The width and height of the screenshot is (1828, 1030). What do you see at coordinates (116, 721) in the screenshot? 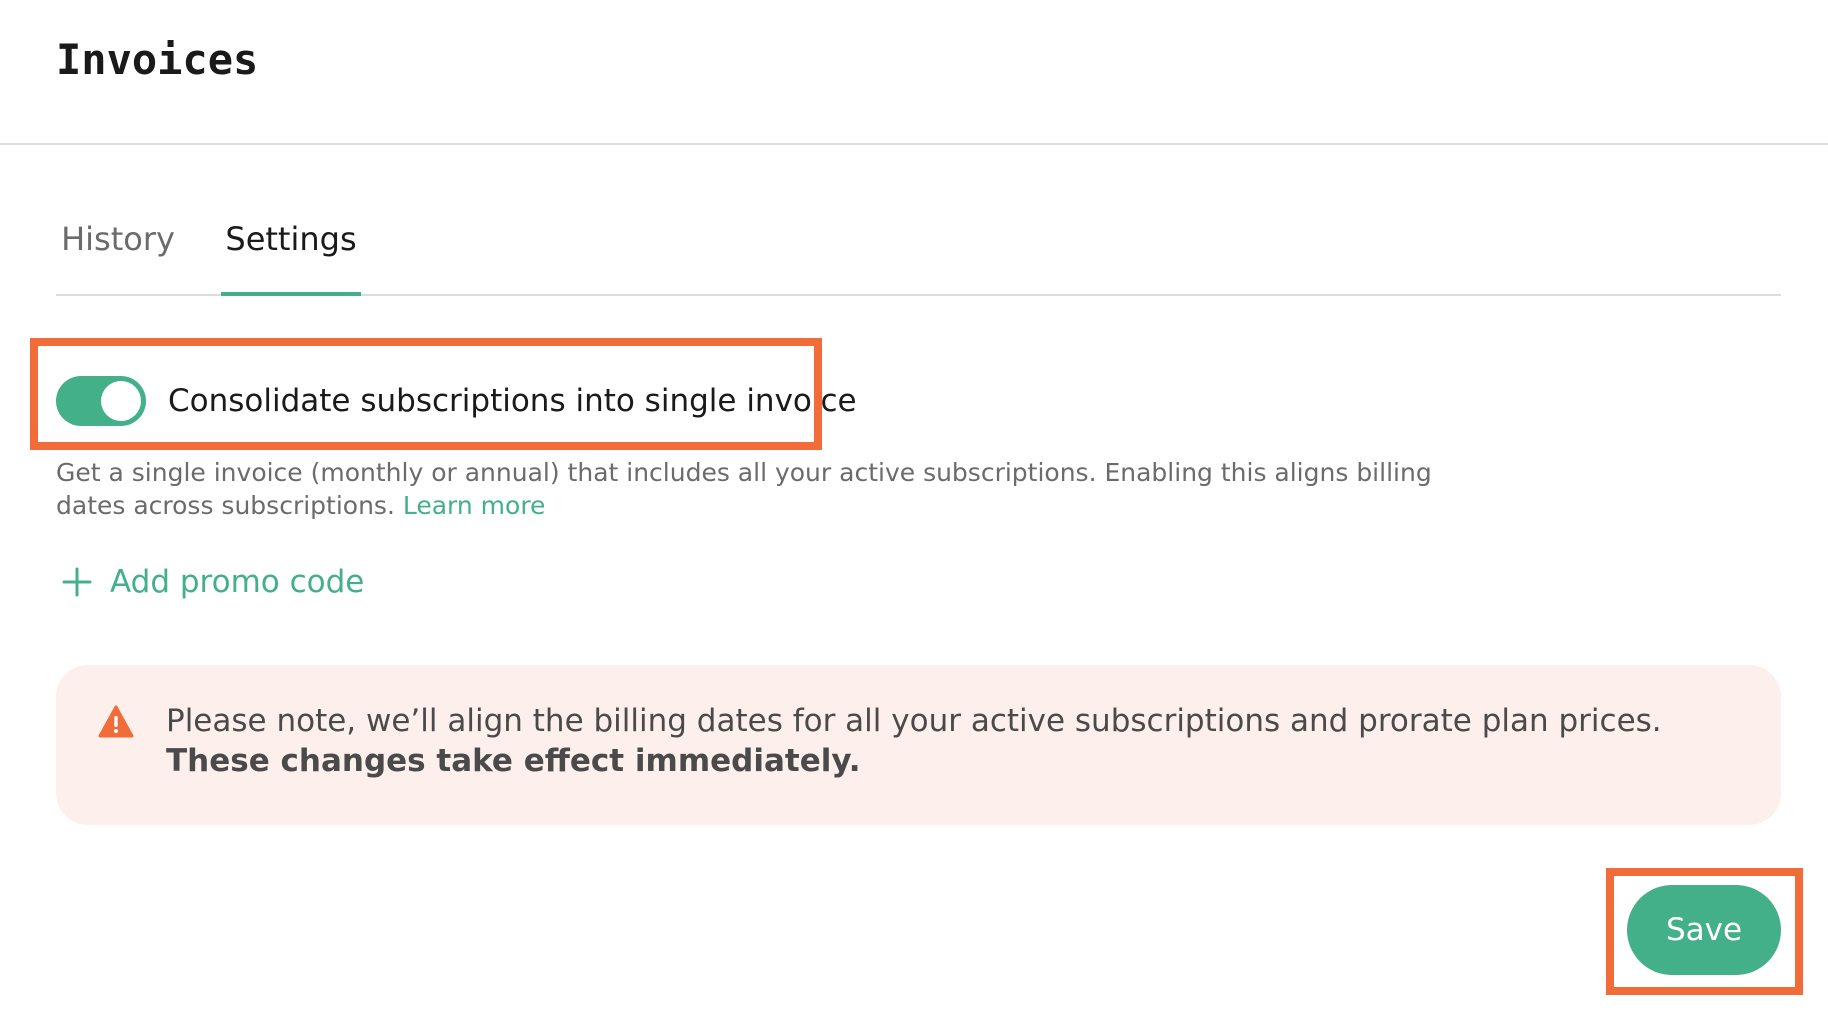
I see `warning-icon` at bounding box center [116, 721].